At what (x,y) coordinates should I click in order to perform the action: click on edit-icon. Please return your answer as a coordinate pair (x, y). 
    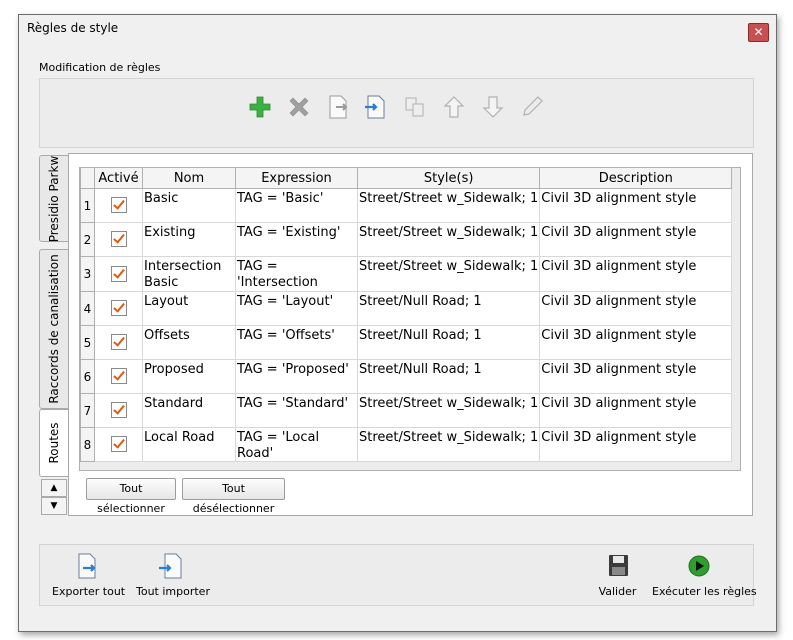
    Looking at the image, I should click on (532, 107).